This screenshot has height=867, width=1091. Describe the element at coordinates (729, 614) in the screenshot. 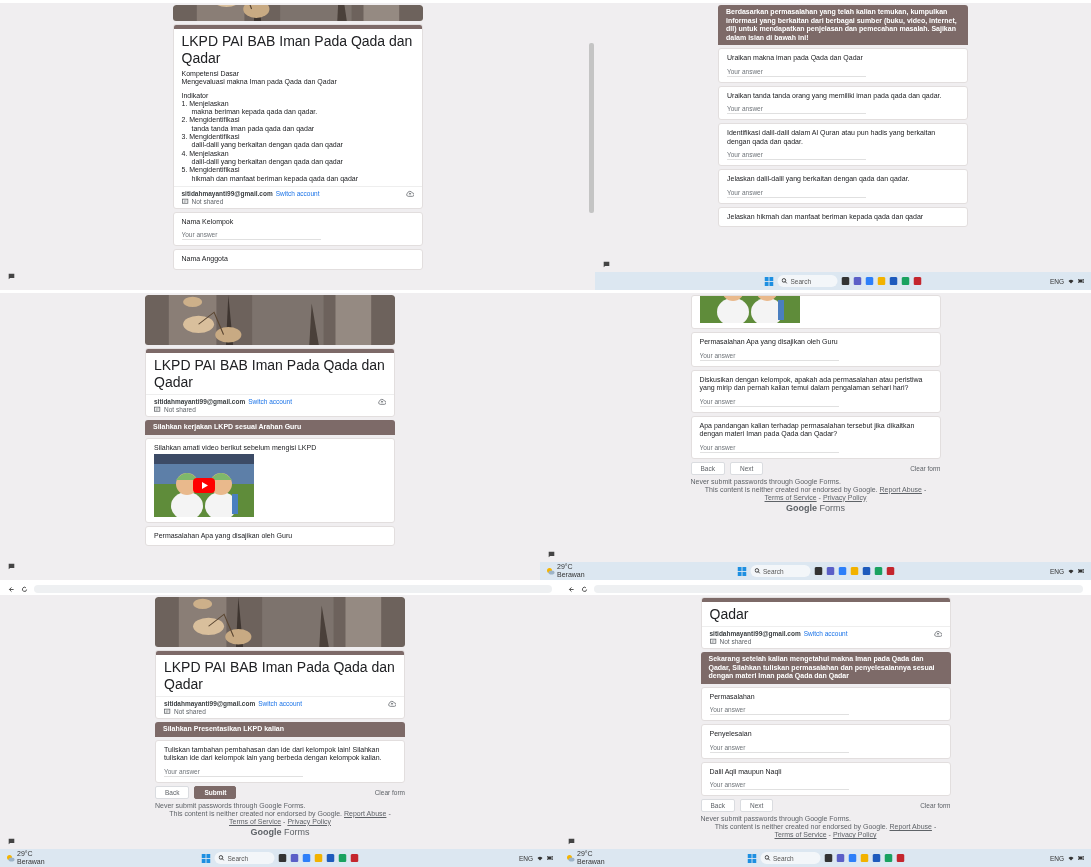

I see `form-title: Qadar` at that location.